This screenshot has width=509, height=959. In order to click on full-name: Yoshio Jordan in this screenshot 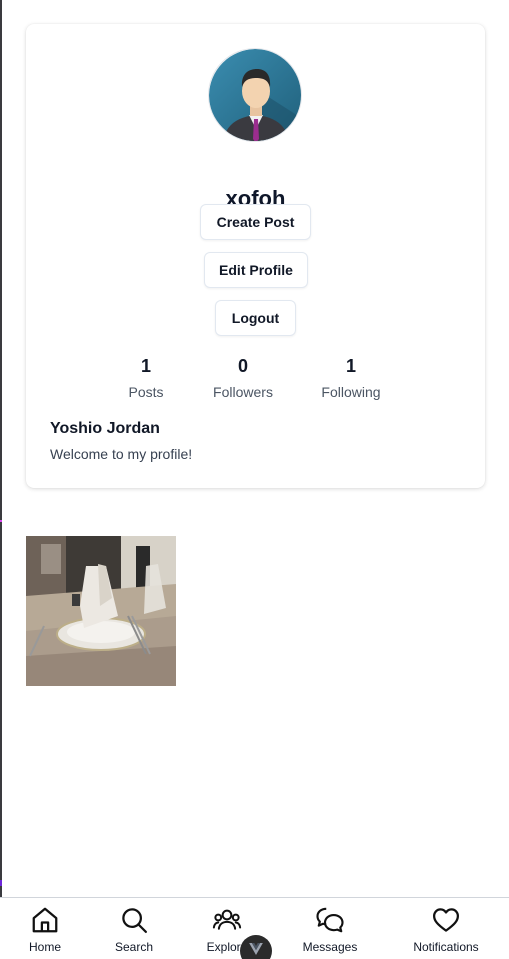, I will do `click(105, 428)`.